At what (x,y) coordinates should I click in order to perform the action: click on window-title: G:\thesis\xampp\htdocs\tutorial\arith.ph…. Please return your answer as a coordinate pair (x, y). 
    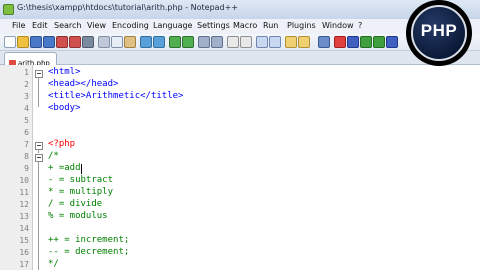
    Looking at the image, I should click on (128, 7).